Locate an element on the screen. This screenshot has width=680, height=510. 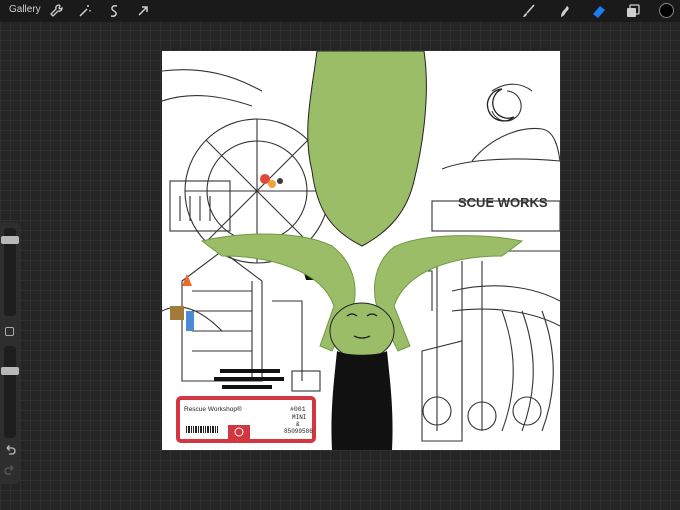
gallery-button: Gallery is located at coordinates (25, 9).